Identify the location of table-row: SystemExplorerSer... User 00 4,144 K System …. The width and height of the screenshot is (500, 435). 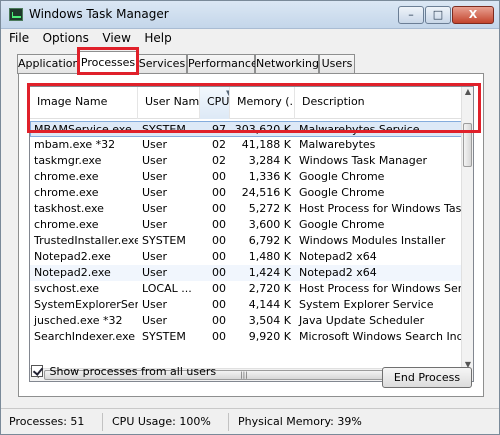
(246, 305).